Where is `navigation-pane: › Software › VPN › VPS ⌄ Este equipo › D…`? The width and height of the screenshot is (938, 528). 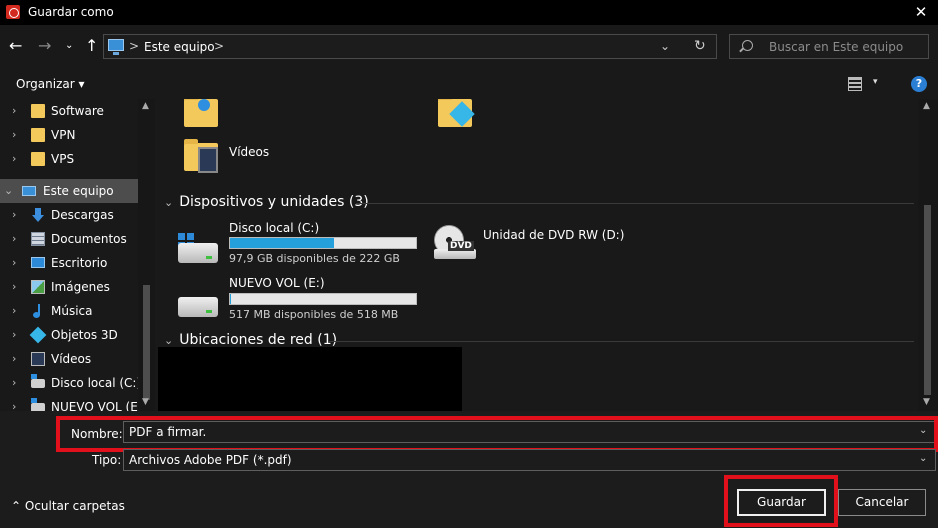
navigation-pane: › Software › VPN › VPS ⌄ Este equipo › D… is located at coordinates (77, 255).